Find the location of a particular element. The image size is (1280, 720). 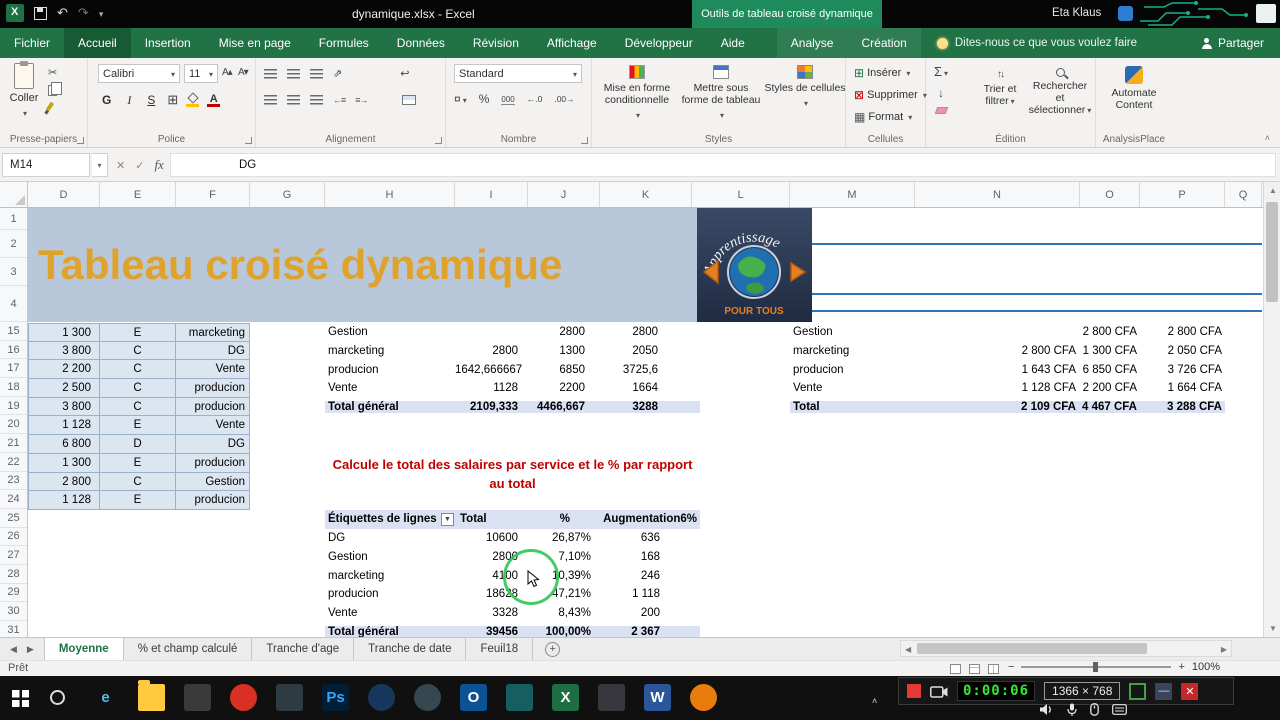

percent-header: % is located at coordinates (564, 519).